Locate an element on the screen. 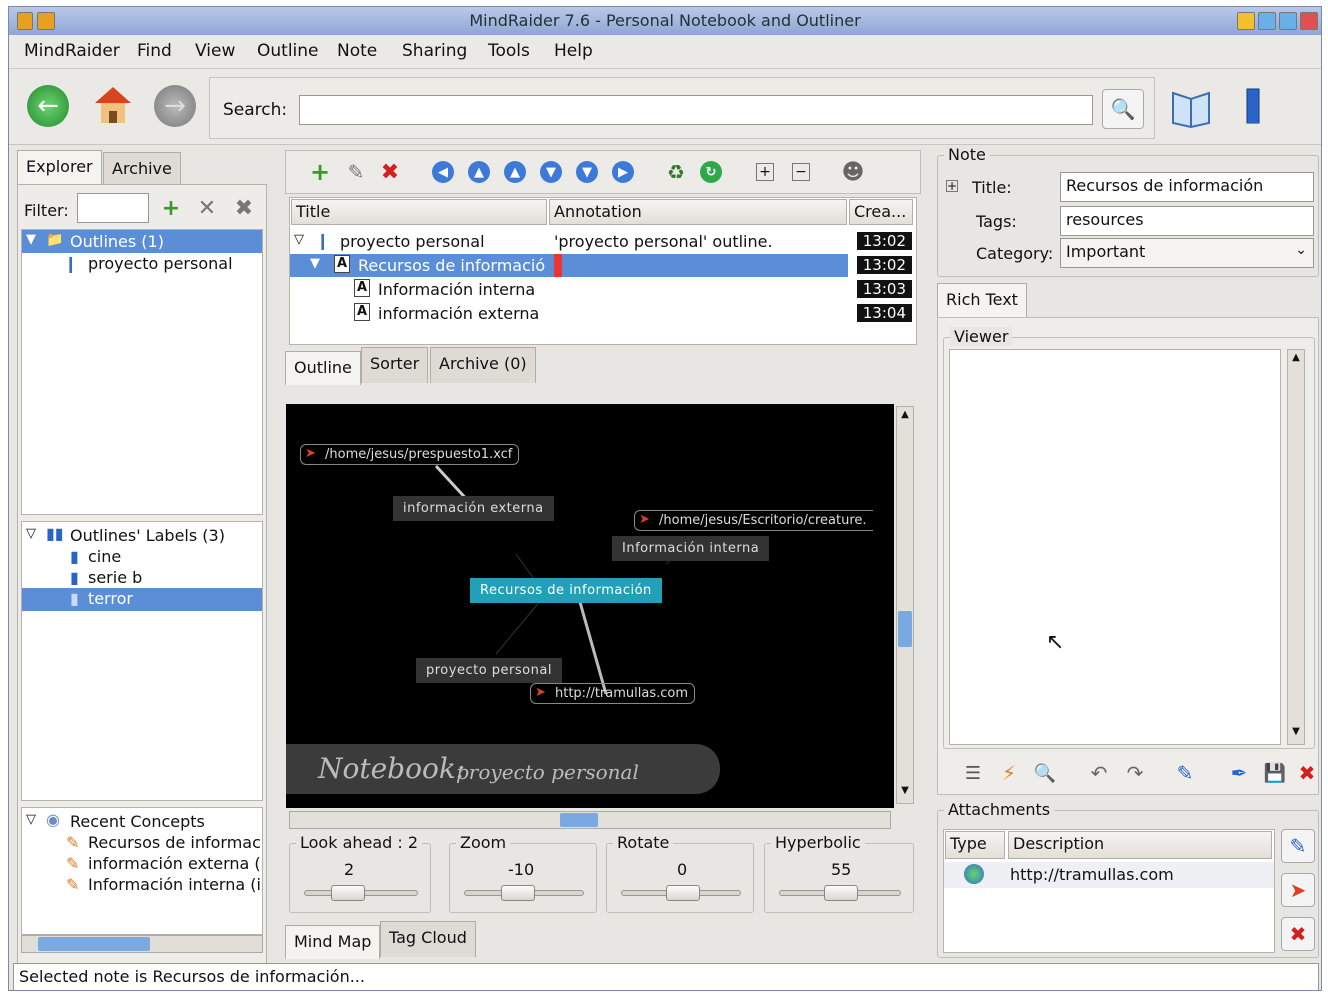  rotate-slider is located at coordinates (681, 893).